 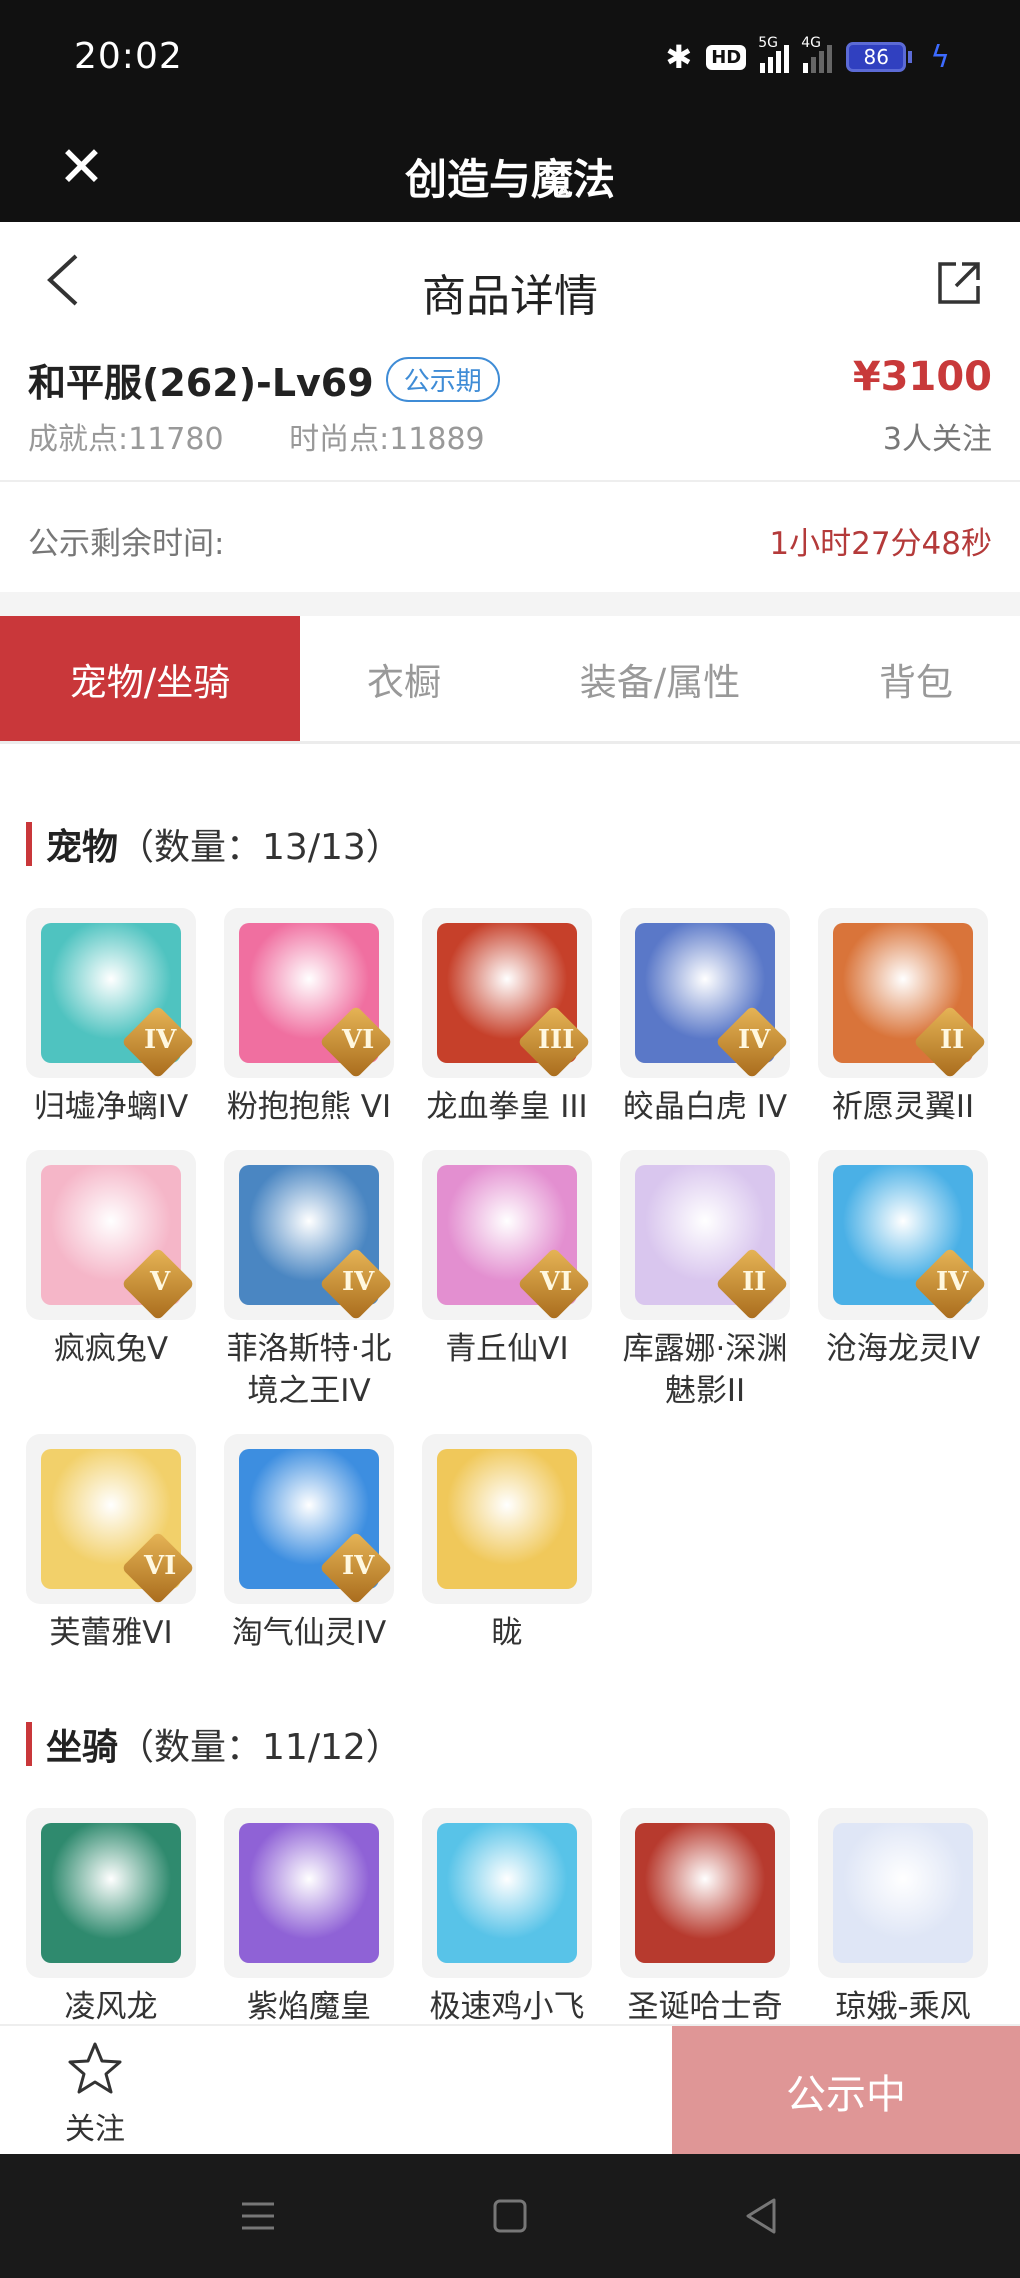 I want to click on countdown-row: 公示剩余时间: 1小时27分48秒, so click(x=510, y=537).